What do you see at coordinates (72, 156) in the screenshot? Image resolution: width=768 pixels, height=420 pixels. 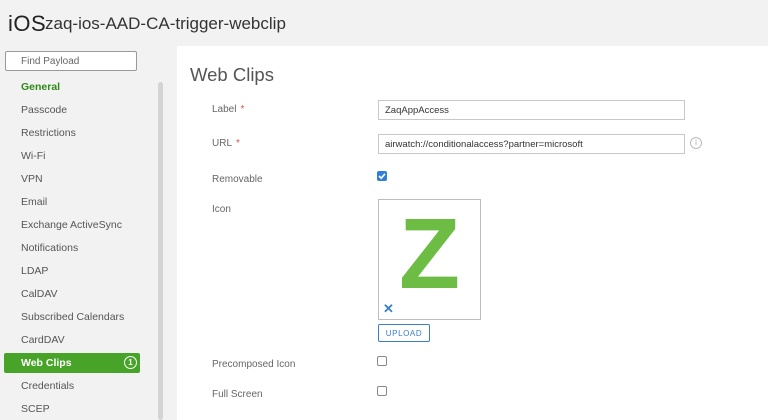 I see `sidebar-item-wifi: Wi-Fi` at bounding box center [72, 156].